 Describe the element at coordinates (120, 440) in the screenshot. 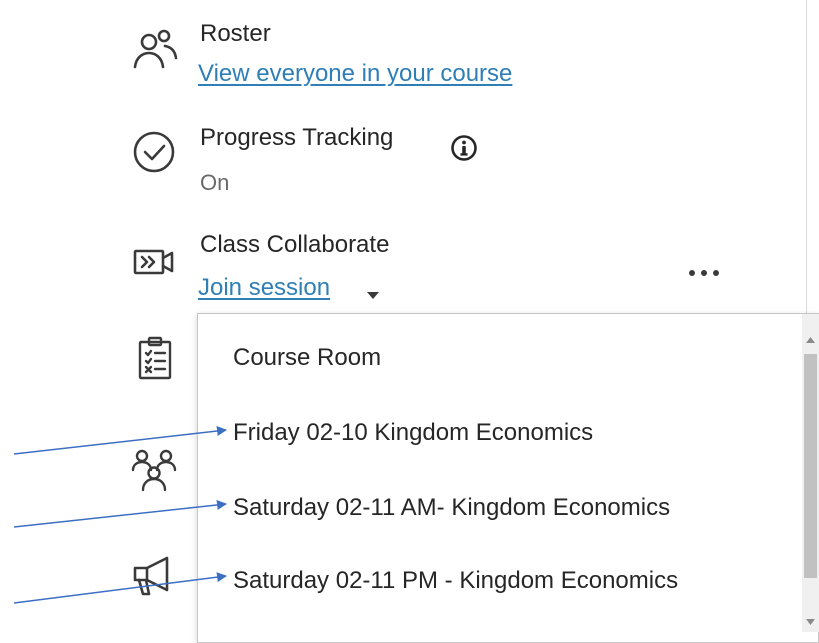

I see `annotation-arrow-friday` at that location.